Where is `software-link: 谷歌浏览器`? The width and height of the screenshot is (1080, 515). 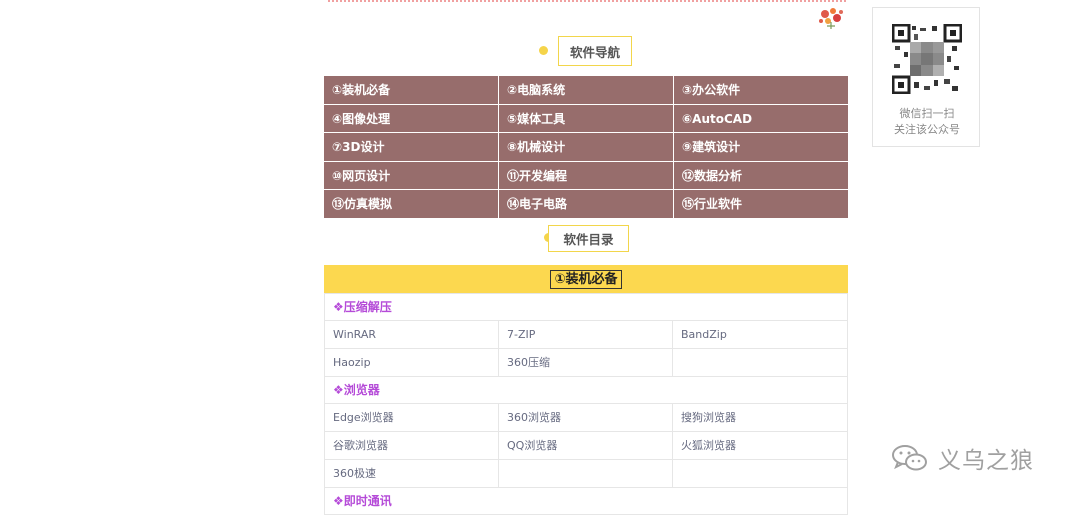 software-link: 谷歌浏览器 is located at coordinates (411, 446).